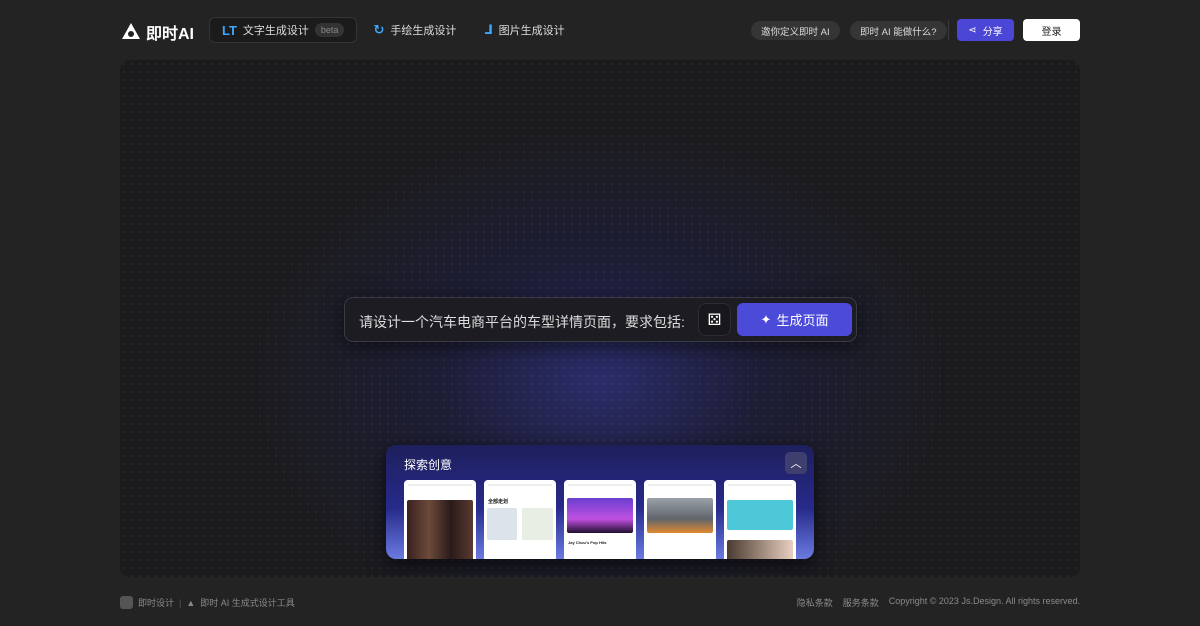 The image size is (1200, 626). I want to click on chevron-up-icon: ︿, so click(796, 464).